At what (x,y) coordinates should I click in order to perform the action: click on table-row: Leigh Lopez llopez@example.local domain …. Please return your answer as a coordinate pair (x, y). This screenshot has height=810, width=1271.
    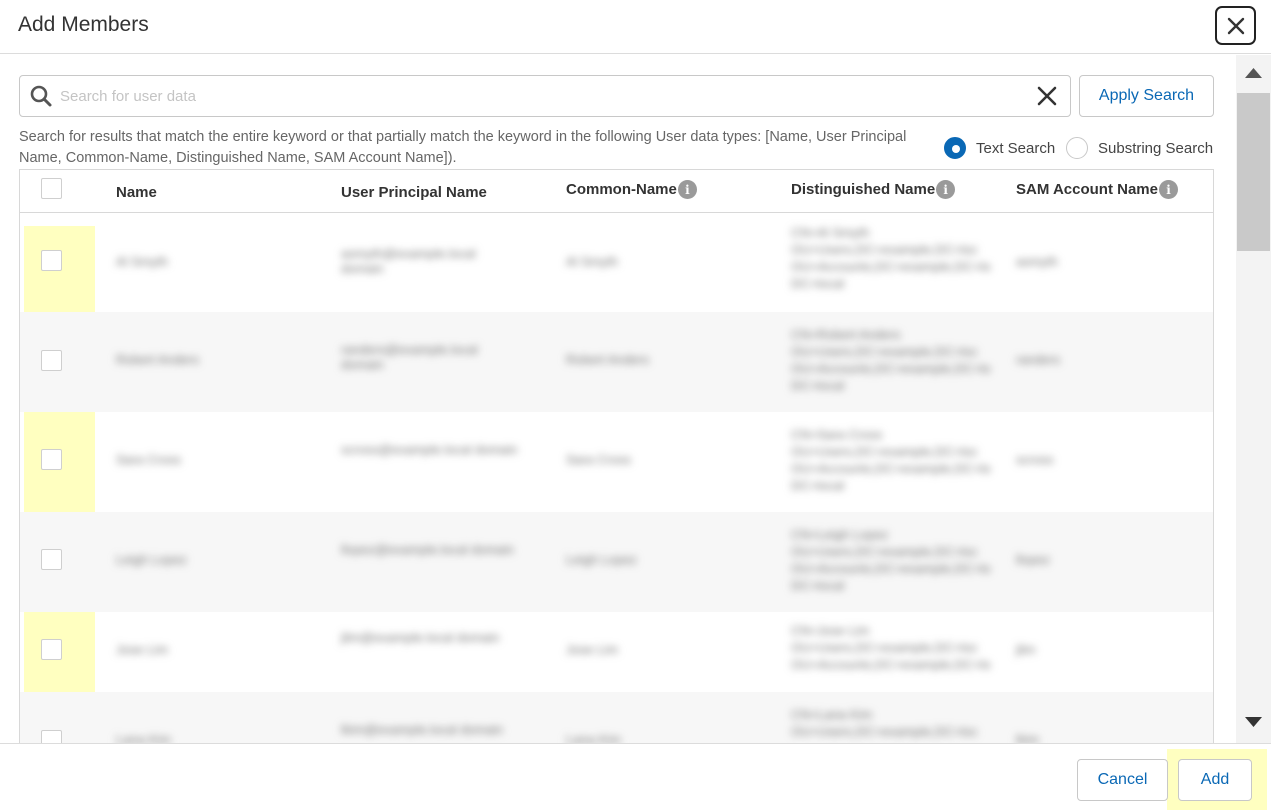
    Looking at the image, I should click on (616, 562).